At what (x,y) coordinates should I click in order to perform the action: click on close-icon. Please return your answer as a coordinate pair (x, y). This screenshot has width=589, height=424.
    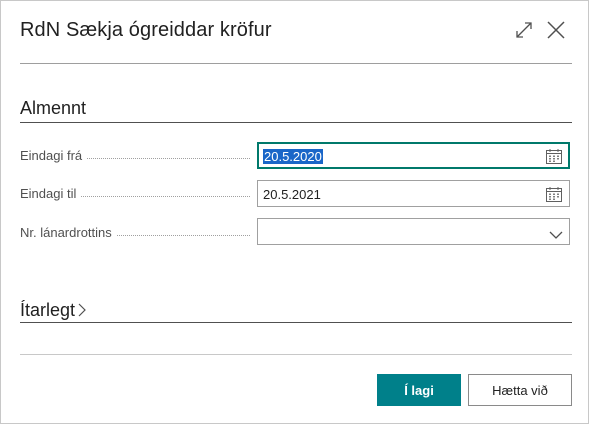
    Looking at the image, I should click on (556, 30).